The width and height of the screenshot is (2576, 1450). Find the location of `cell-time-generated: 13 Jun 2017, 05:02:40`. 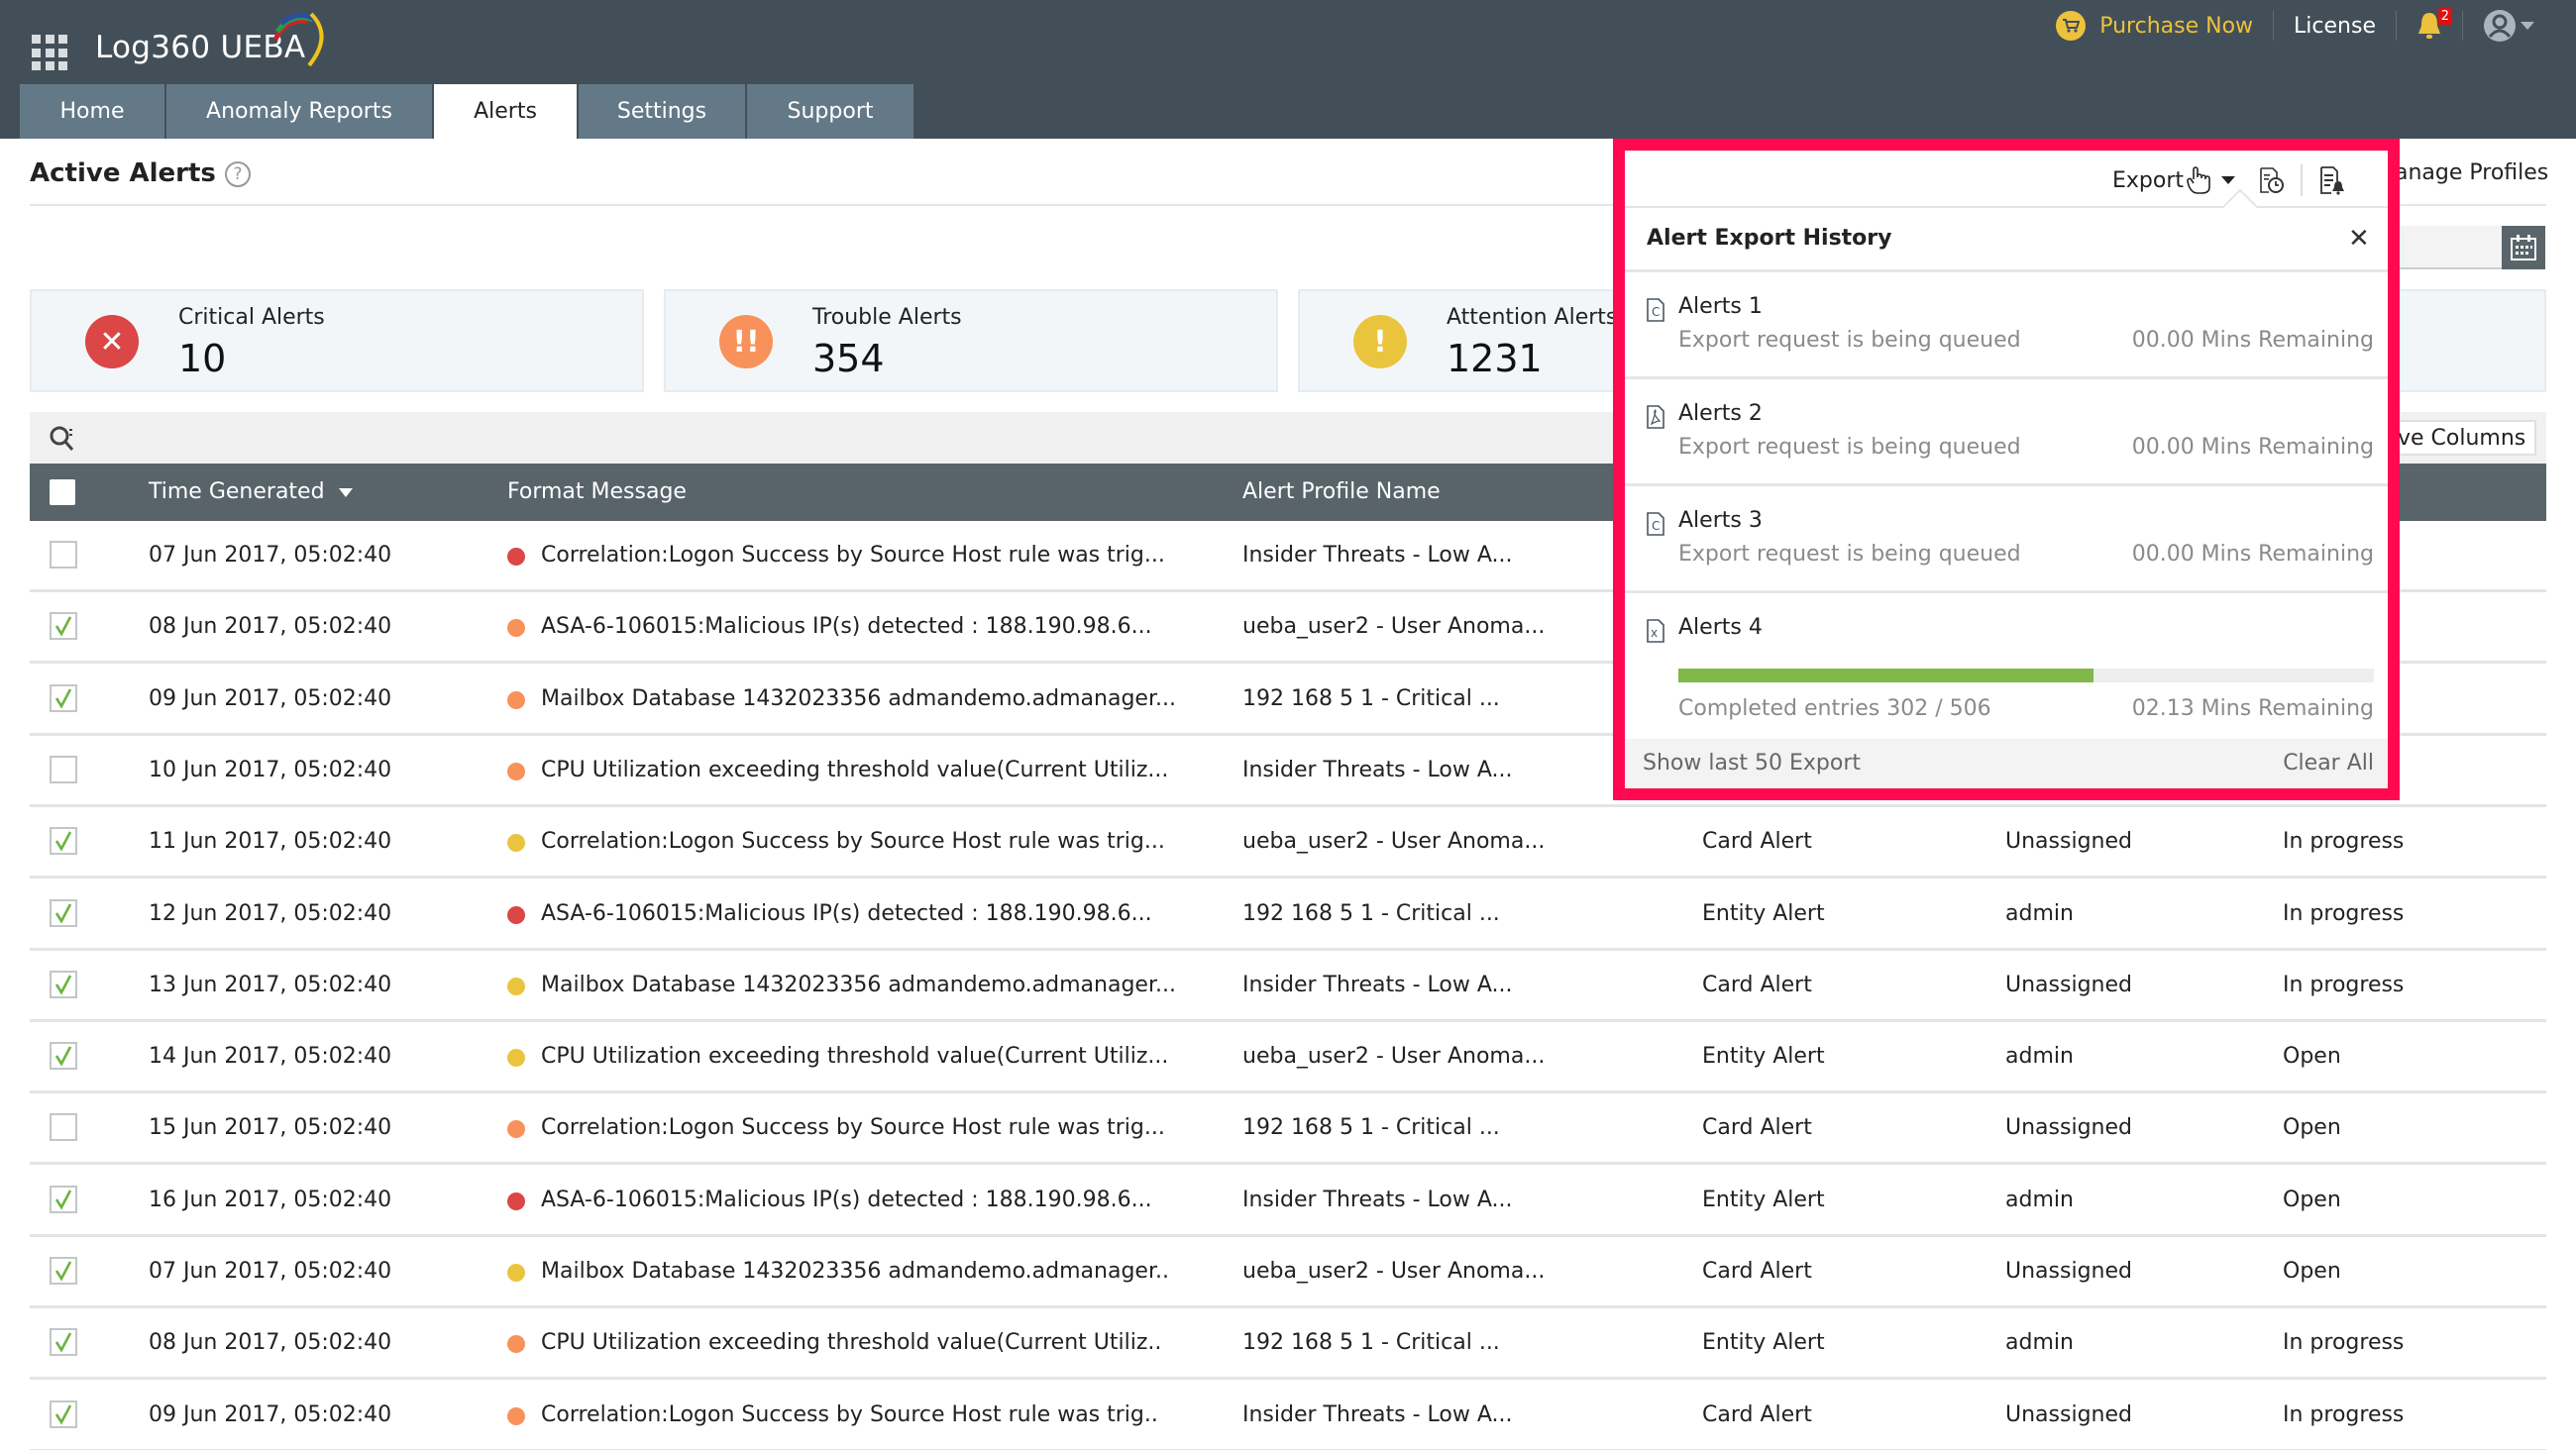

cell-time-generated: 13 Jun 2017, 05:02:40 is located at coordinates (270, 985).